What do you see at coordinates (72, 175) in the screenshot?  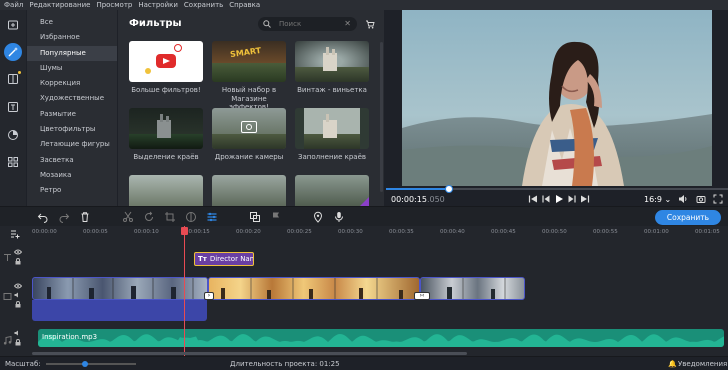 I see `category-item: Мозаика` at bounding box center [72, 175].